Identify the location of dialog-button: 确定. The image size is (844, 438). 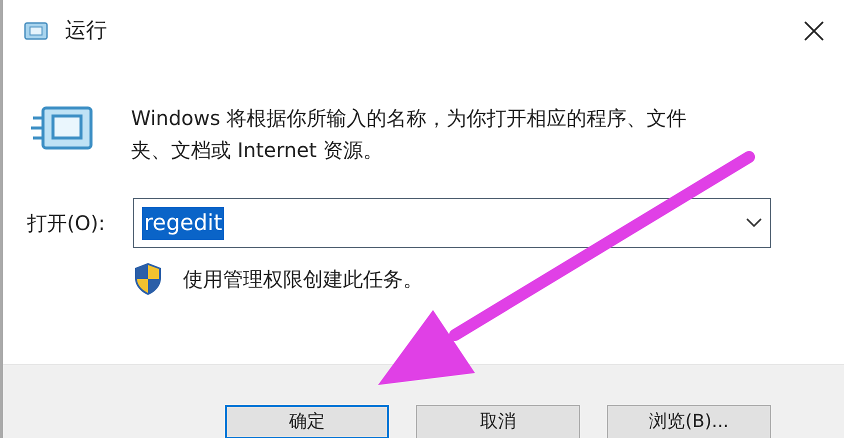
(307, 421).